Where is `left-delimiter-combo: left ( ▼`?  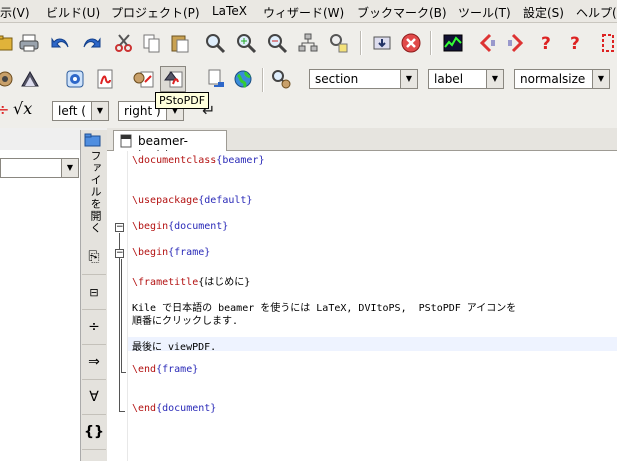
left-delimiter-combo: left ( ▼ is located at coordinates (80, 111).